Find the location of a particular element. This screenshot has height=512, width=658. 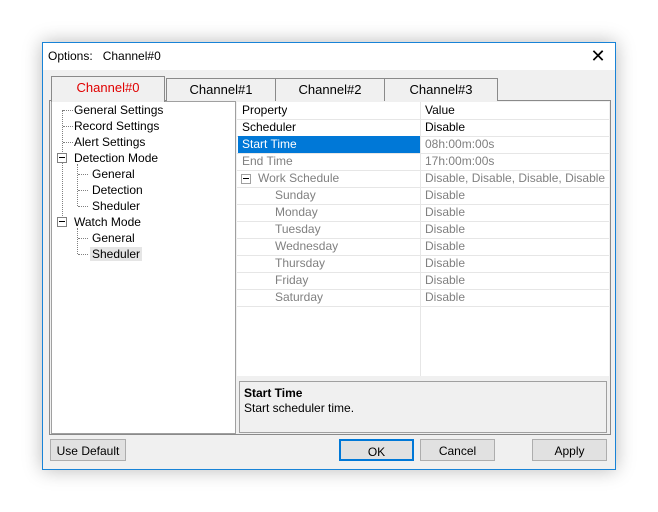

property-friday: Friday is located at coordinates (345, 280).